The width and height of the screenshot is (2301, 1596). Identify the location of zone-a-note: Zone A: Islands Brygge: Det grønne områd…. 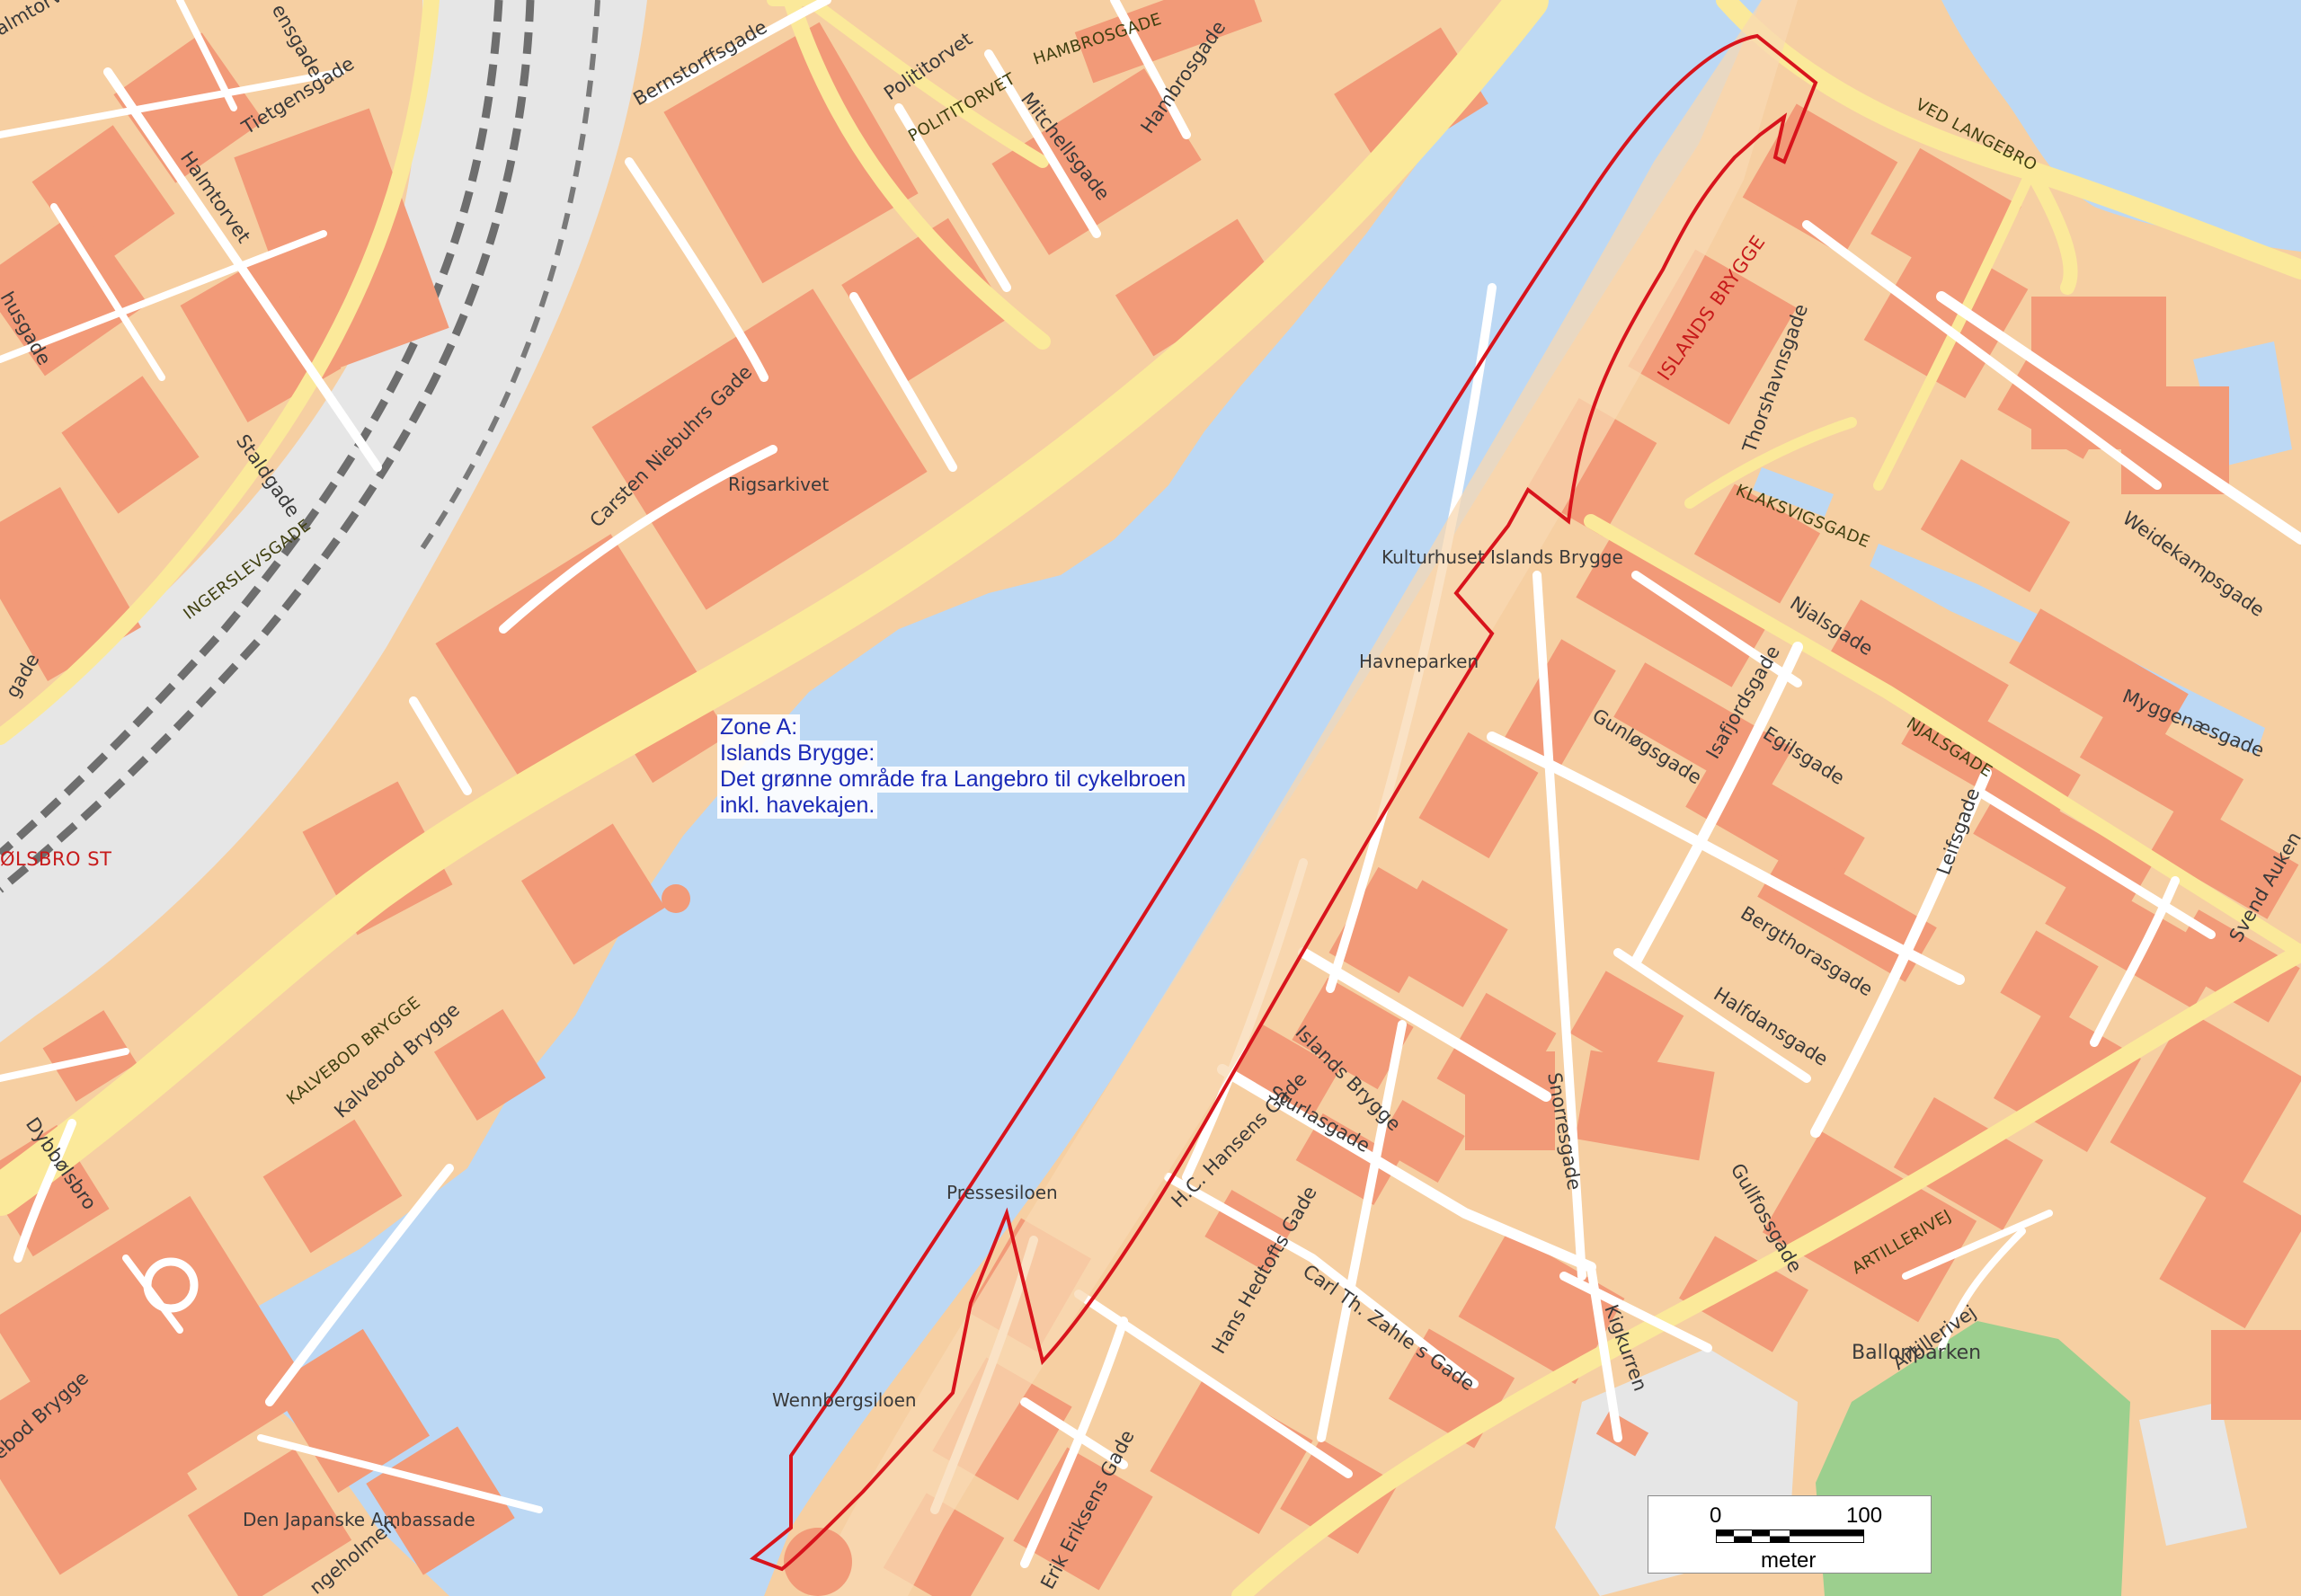
(953, 766).